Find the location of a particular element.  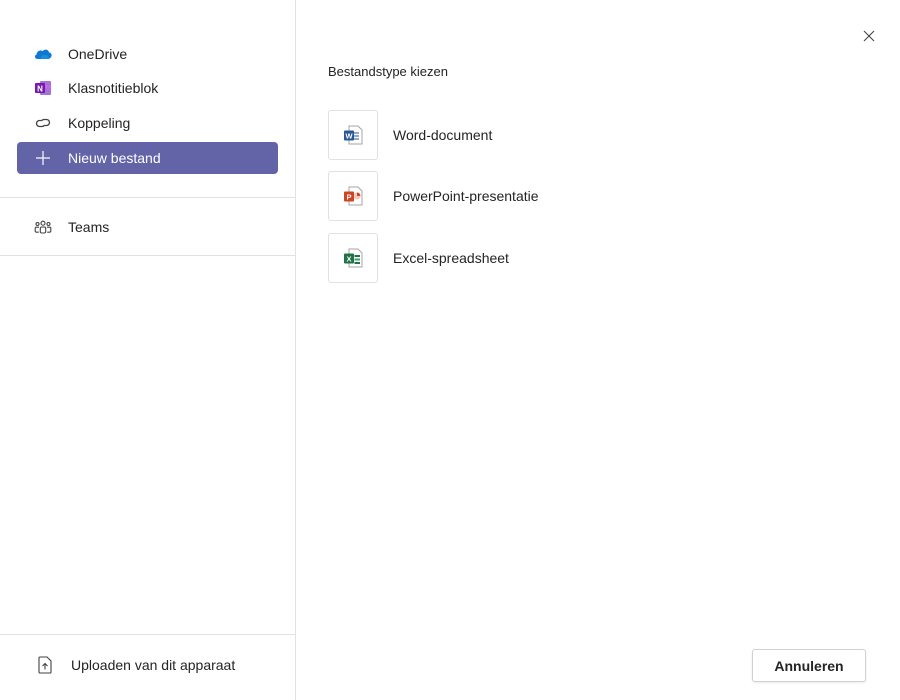

file-option-excel: X Excel-spreadsheet is located at coordinates (418, 258).